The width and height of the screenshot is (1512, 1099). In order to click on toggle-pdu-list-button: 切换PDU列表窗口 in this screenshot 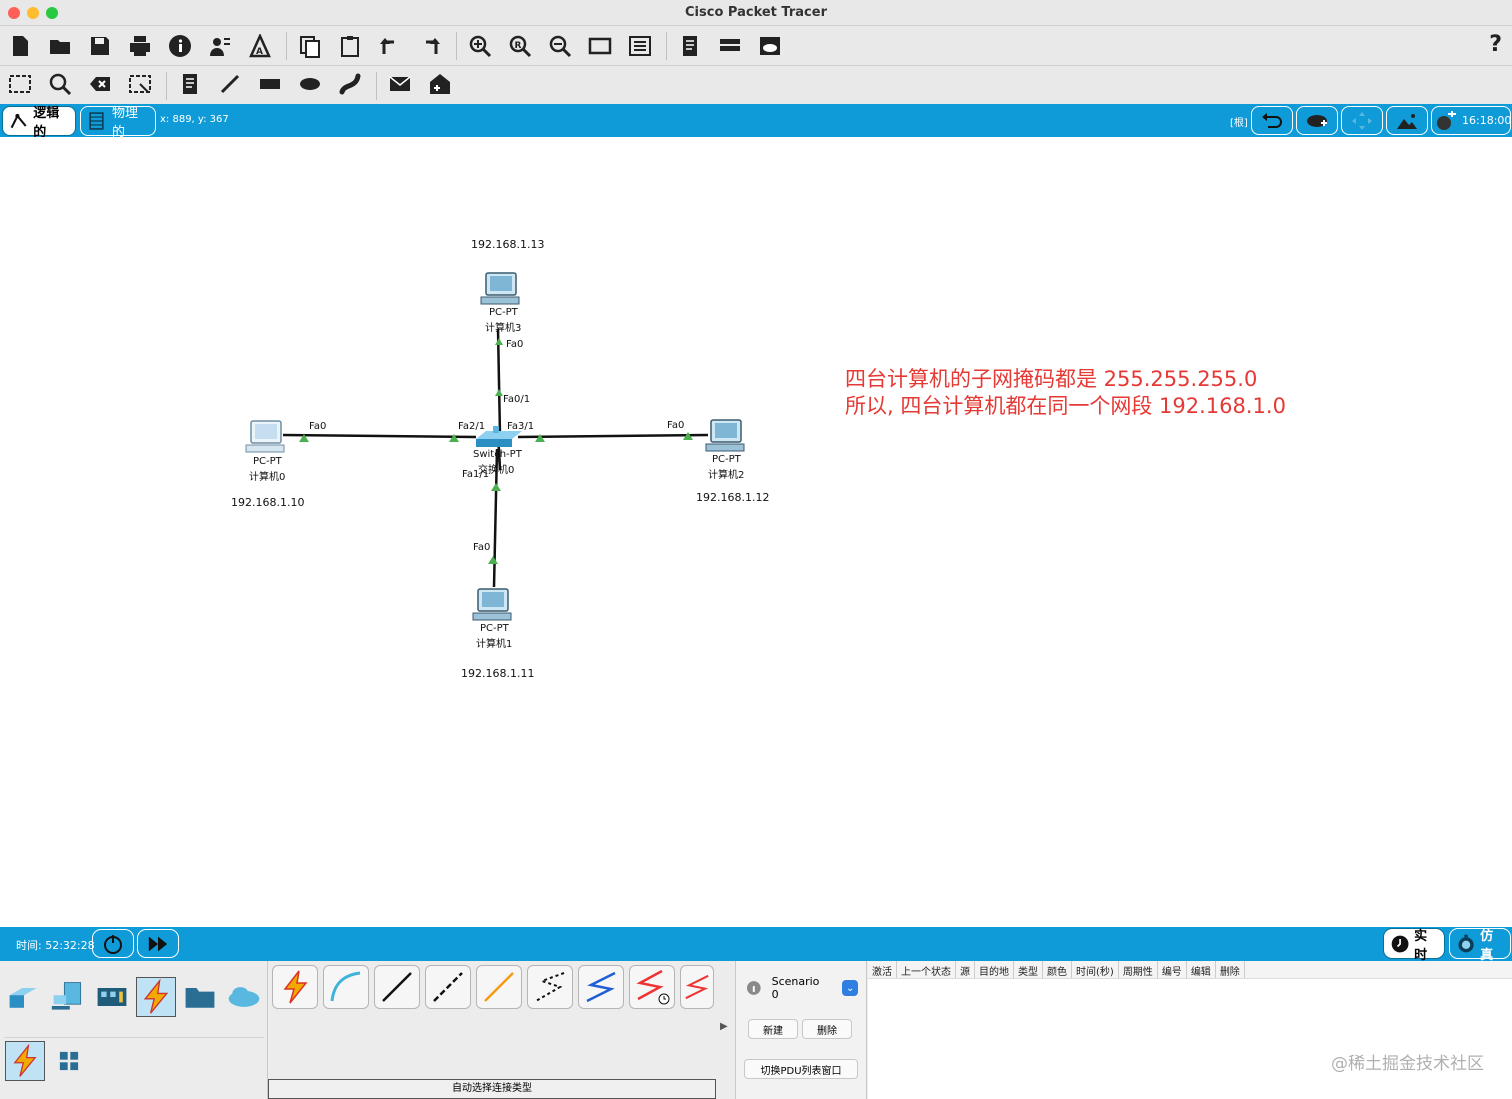, I will do `click(801, 1069)`.